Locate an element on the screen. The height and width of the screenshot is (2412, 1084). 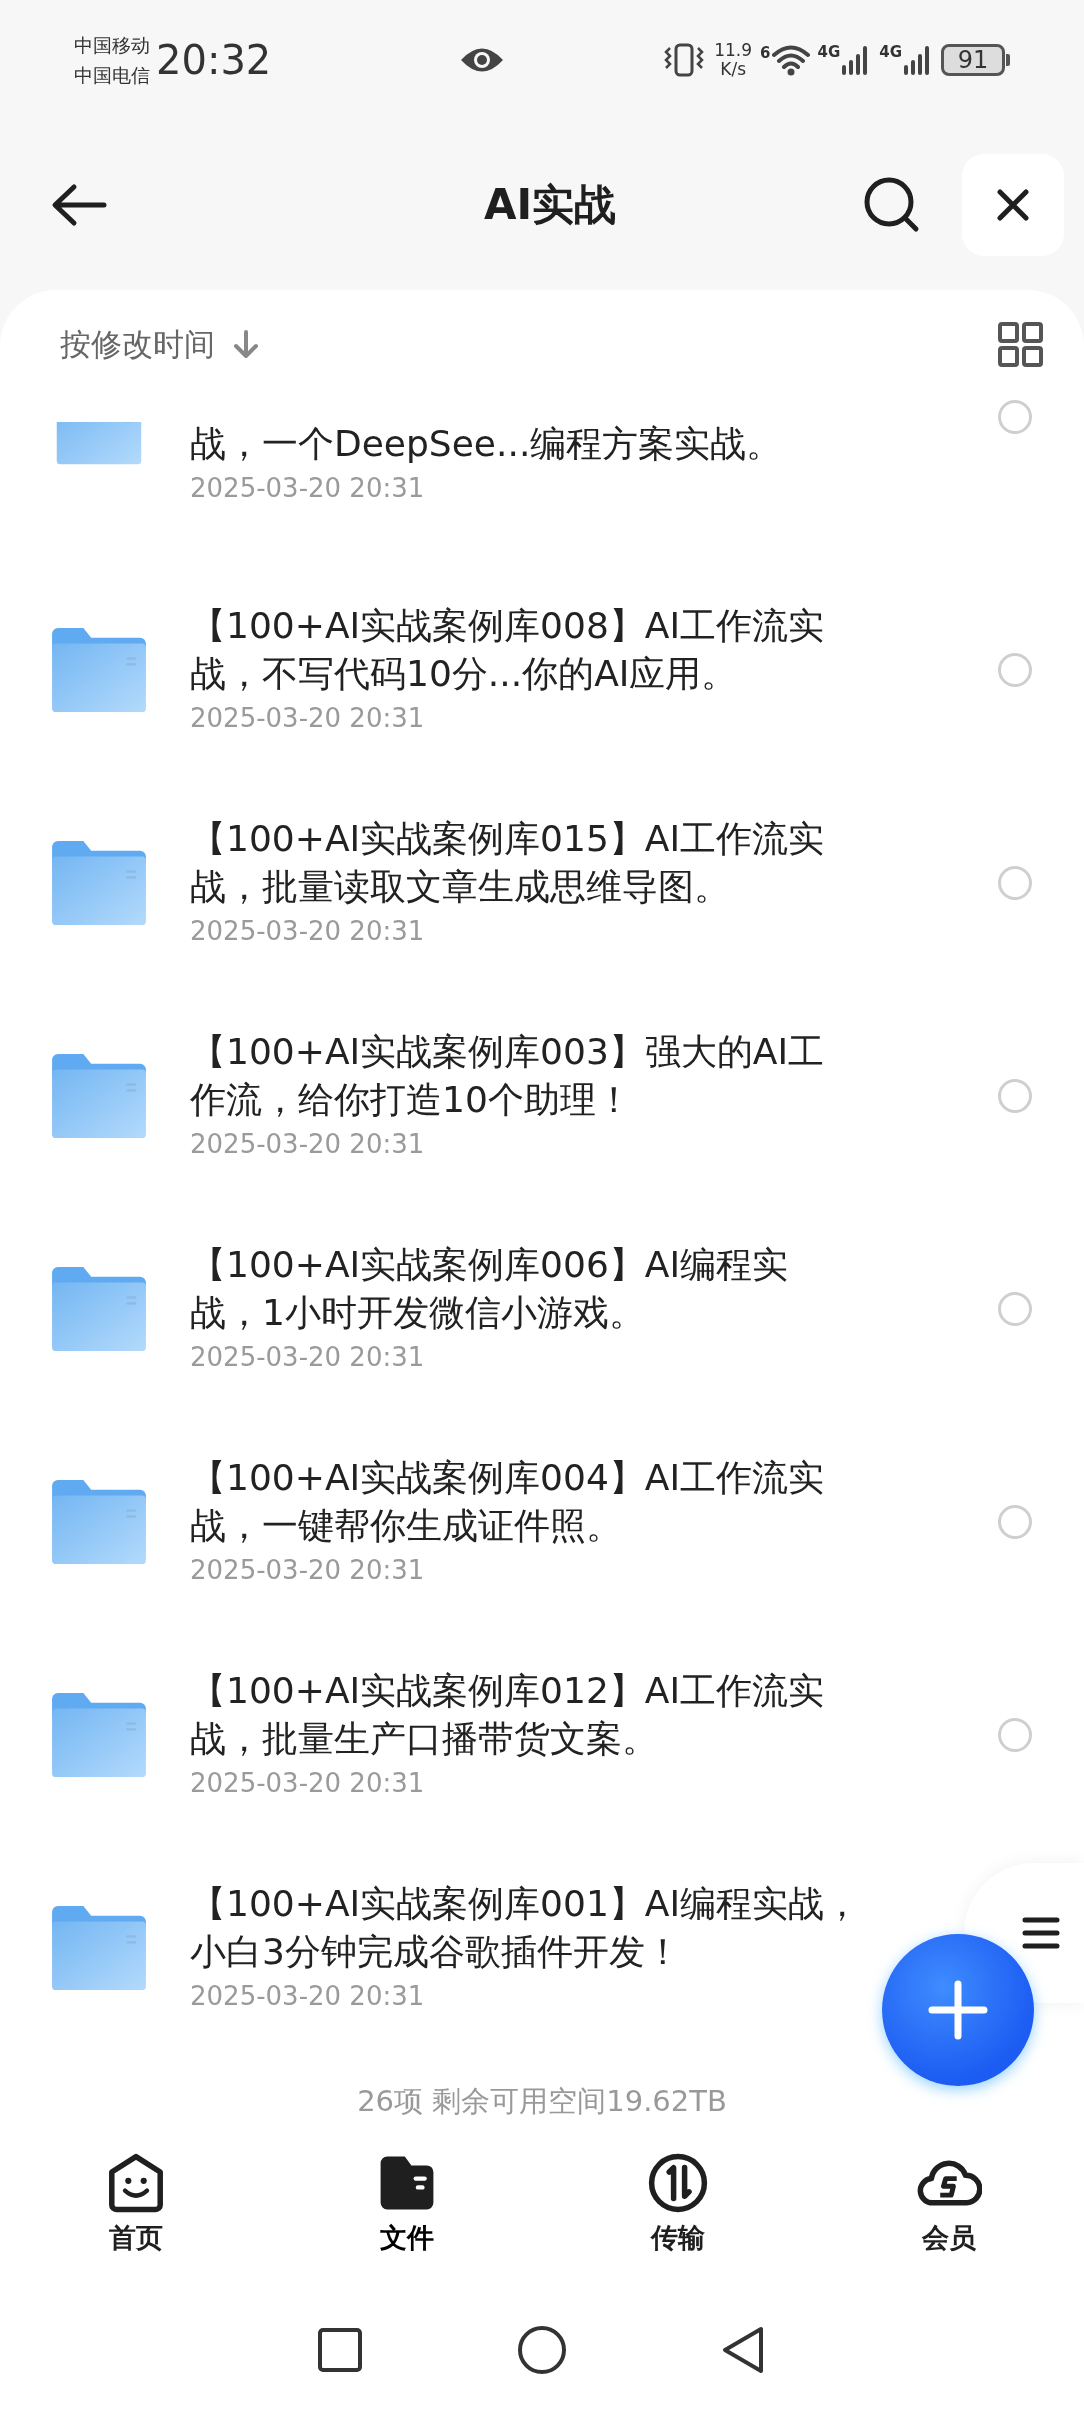
close-button is located at coordinates (1013, 205).